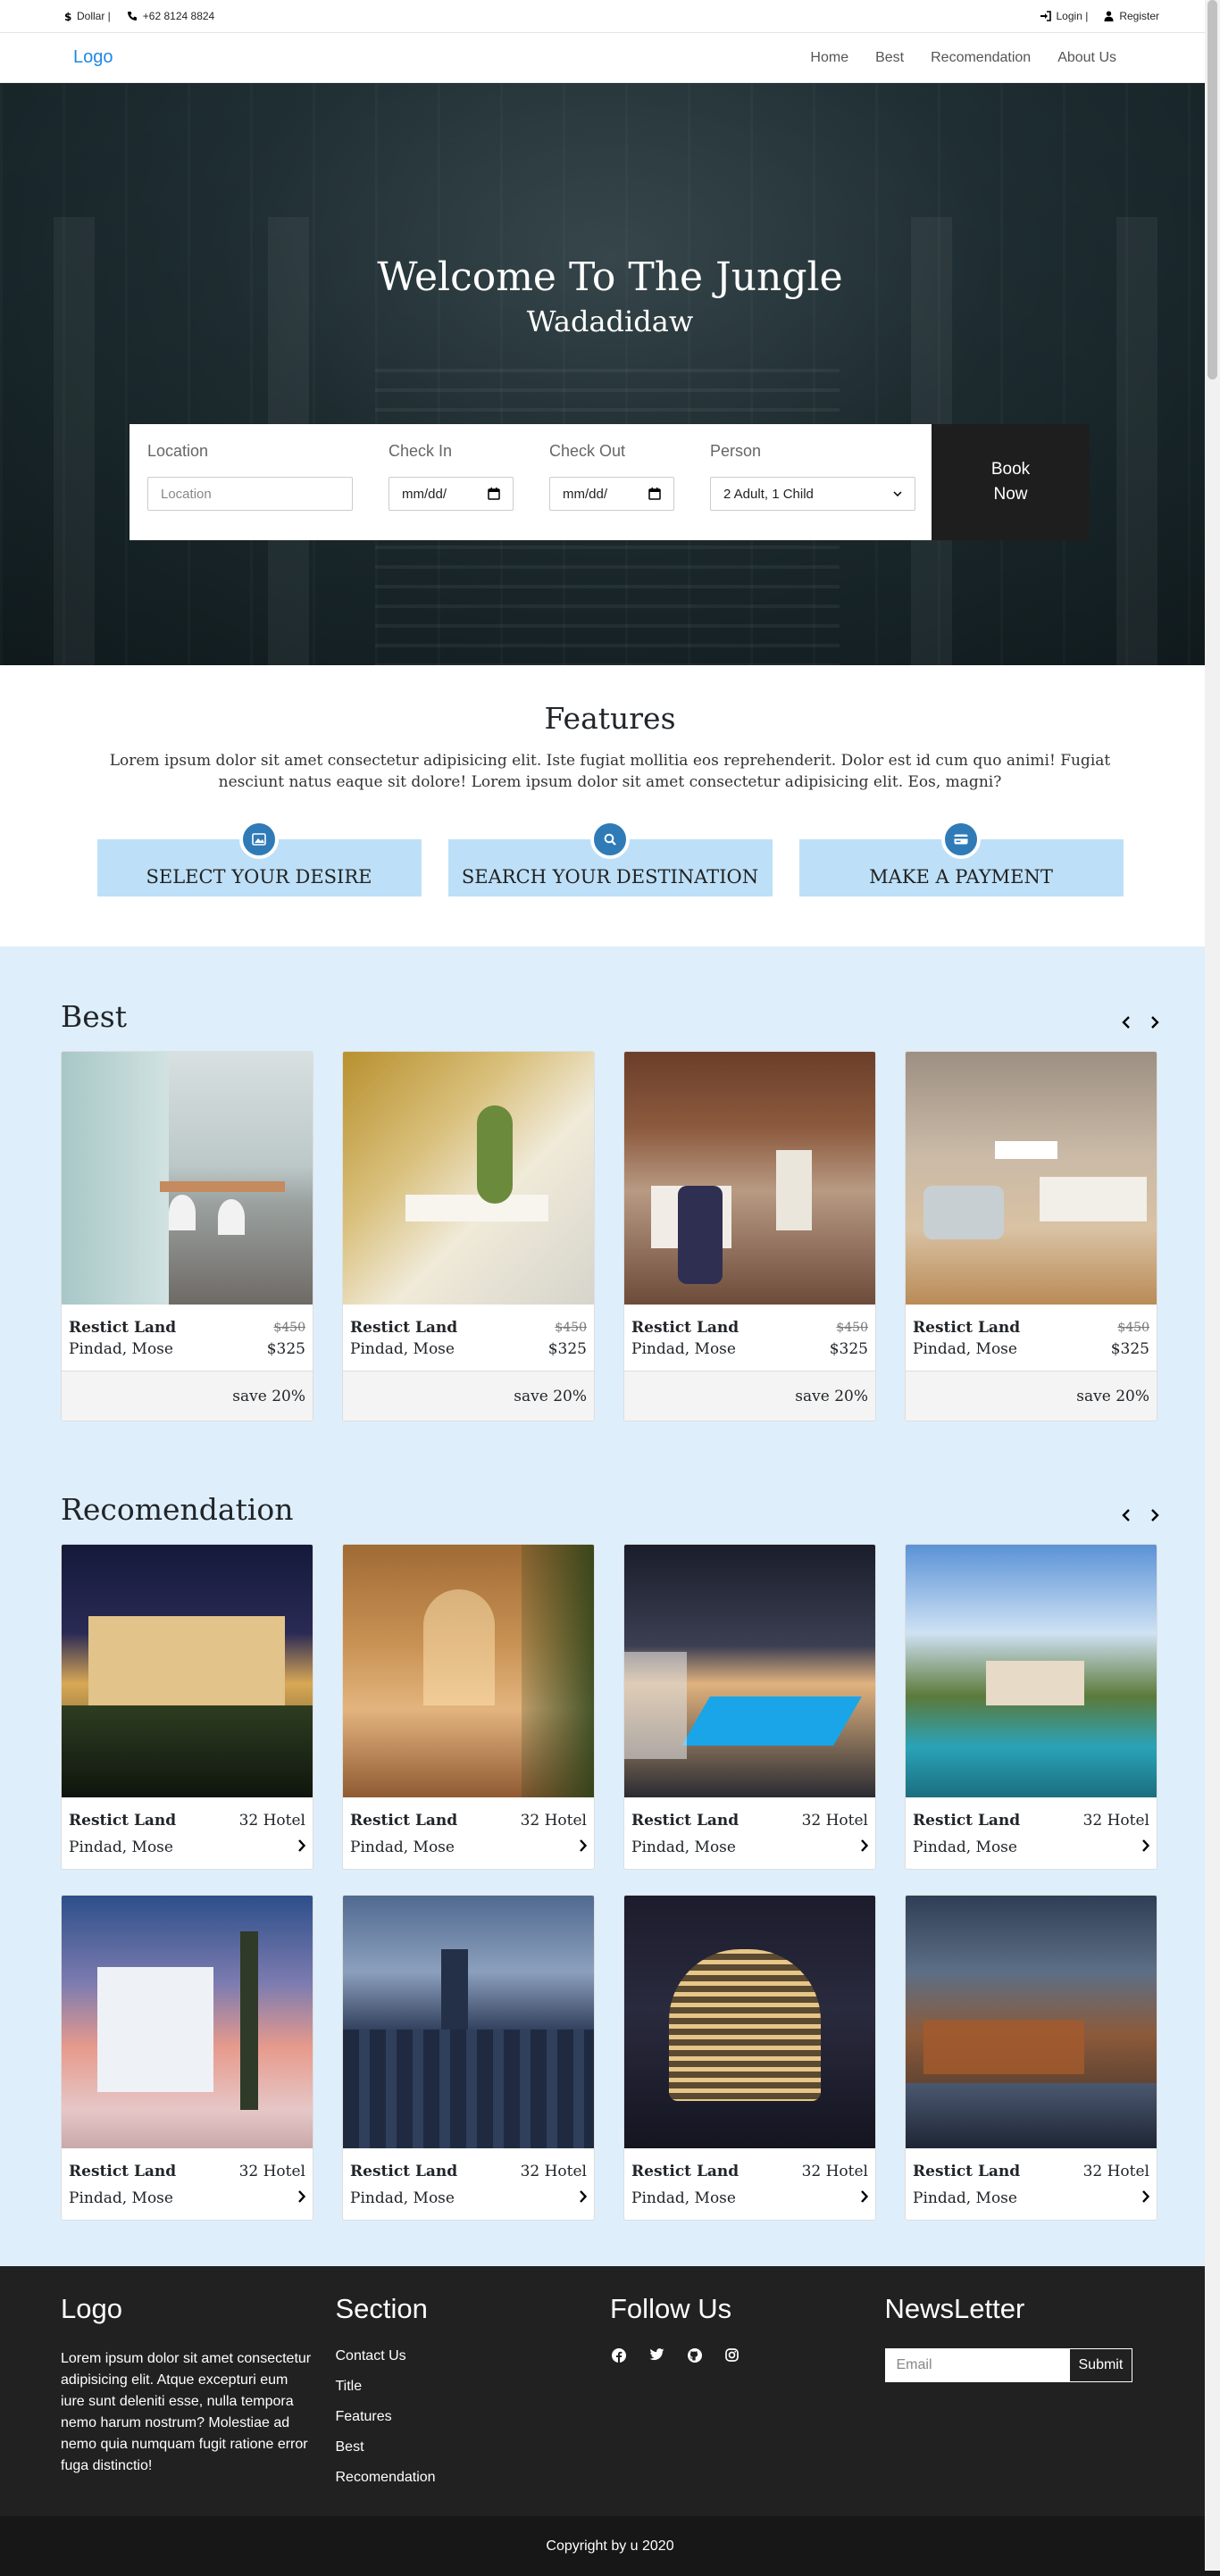 The image size is (1220, 2576). I want to click on checkout-field: Check Out mm/dd/, so click(611, 491).